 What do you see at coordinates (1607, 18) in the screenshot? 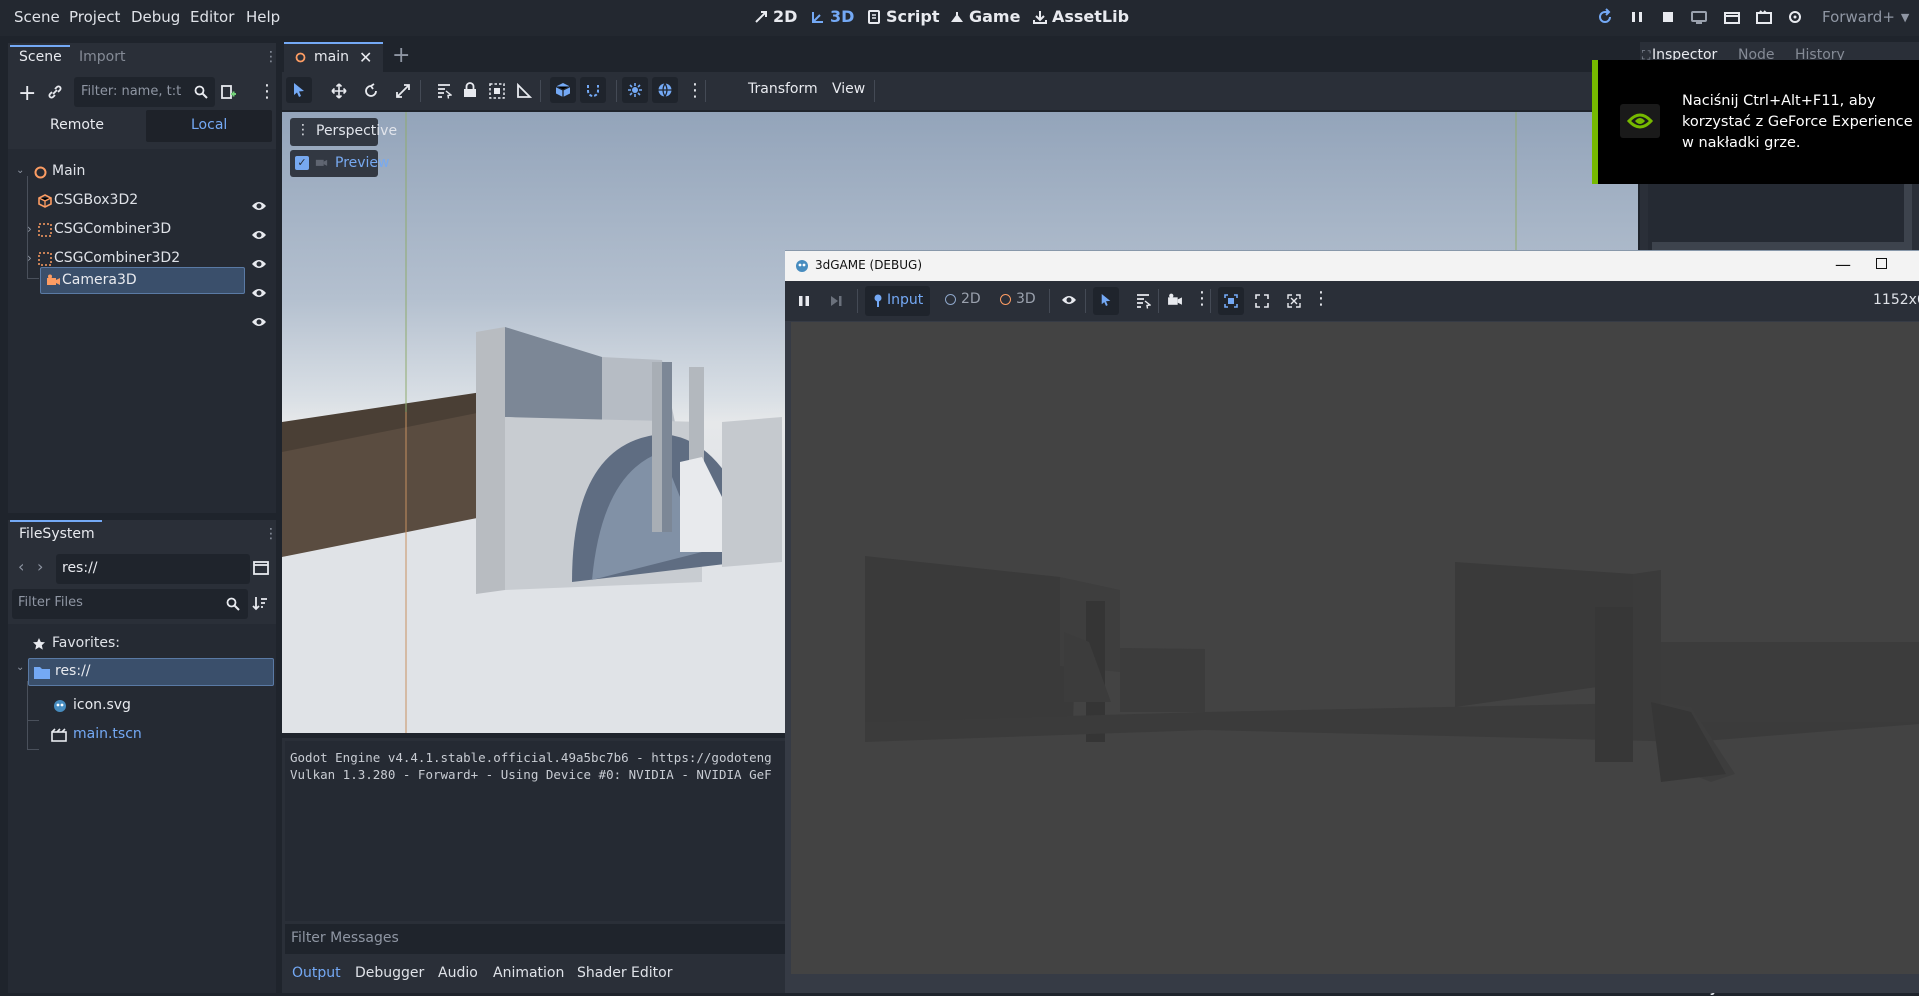
I see `reload-icon` at bounding box center [1607, 18].